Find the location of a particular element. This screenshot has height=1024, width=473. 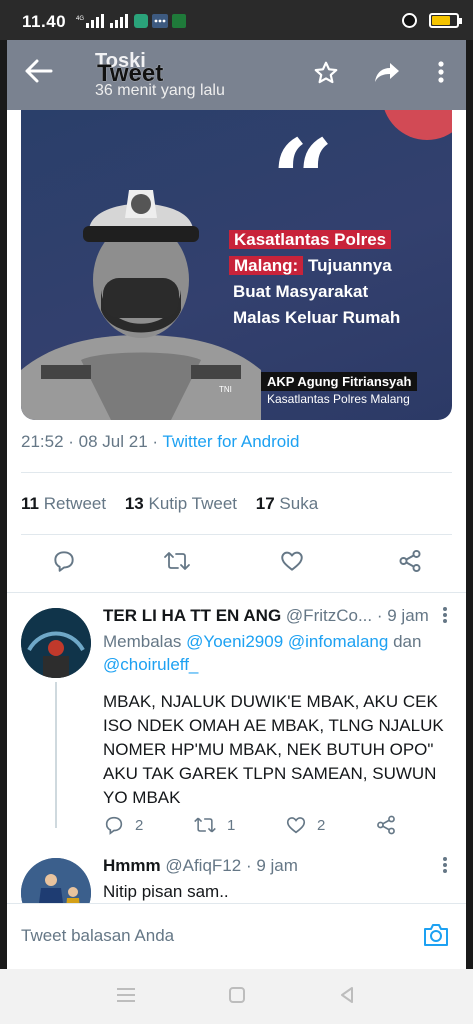

tweet-timestamp: 21:52 · 08 Jul 21 · Twitter for Android is located at coordinates (160, 441).